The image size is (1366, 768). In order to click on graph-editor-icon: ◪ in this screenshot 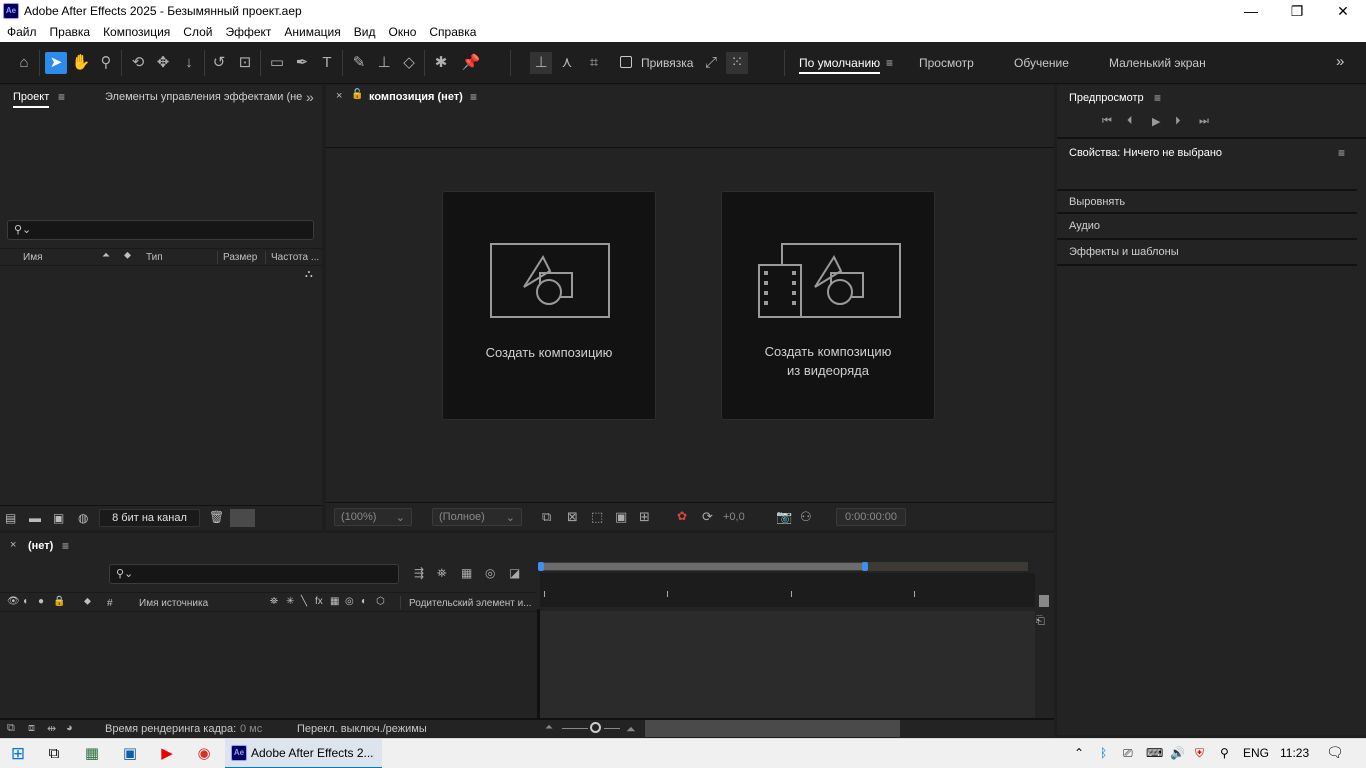, I will do `click(514, 573)`.